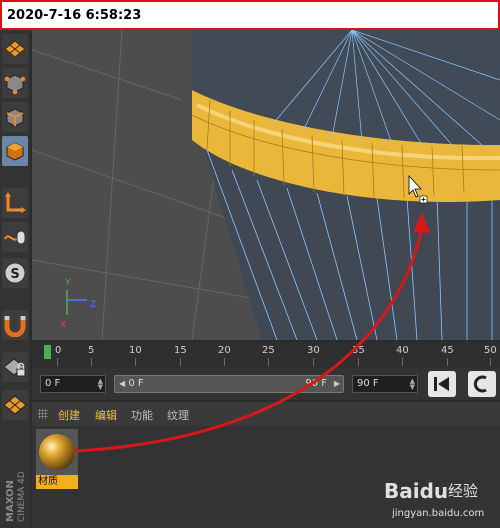 The image size is (500, 528). What do you see at coordinates (463, 491) in the screenshot?
I see `watermark-jingyan: 经验` at bounding box center [463, 491].